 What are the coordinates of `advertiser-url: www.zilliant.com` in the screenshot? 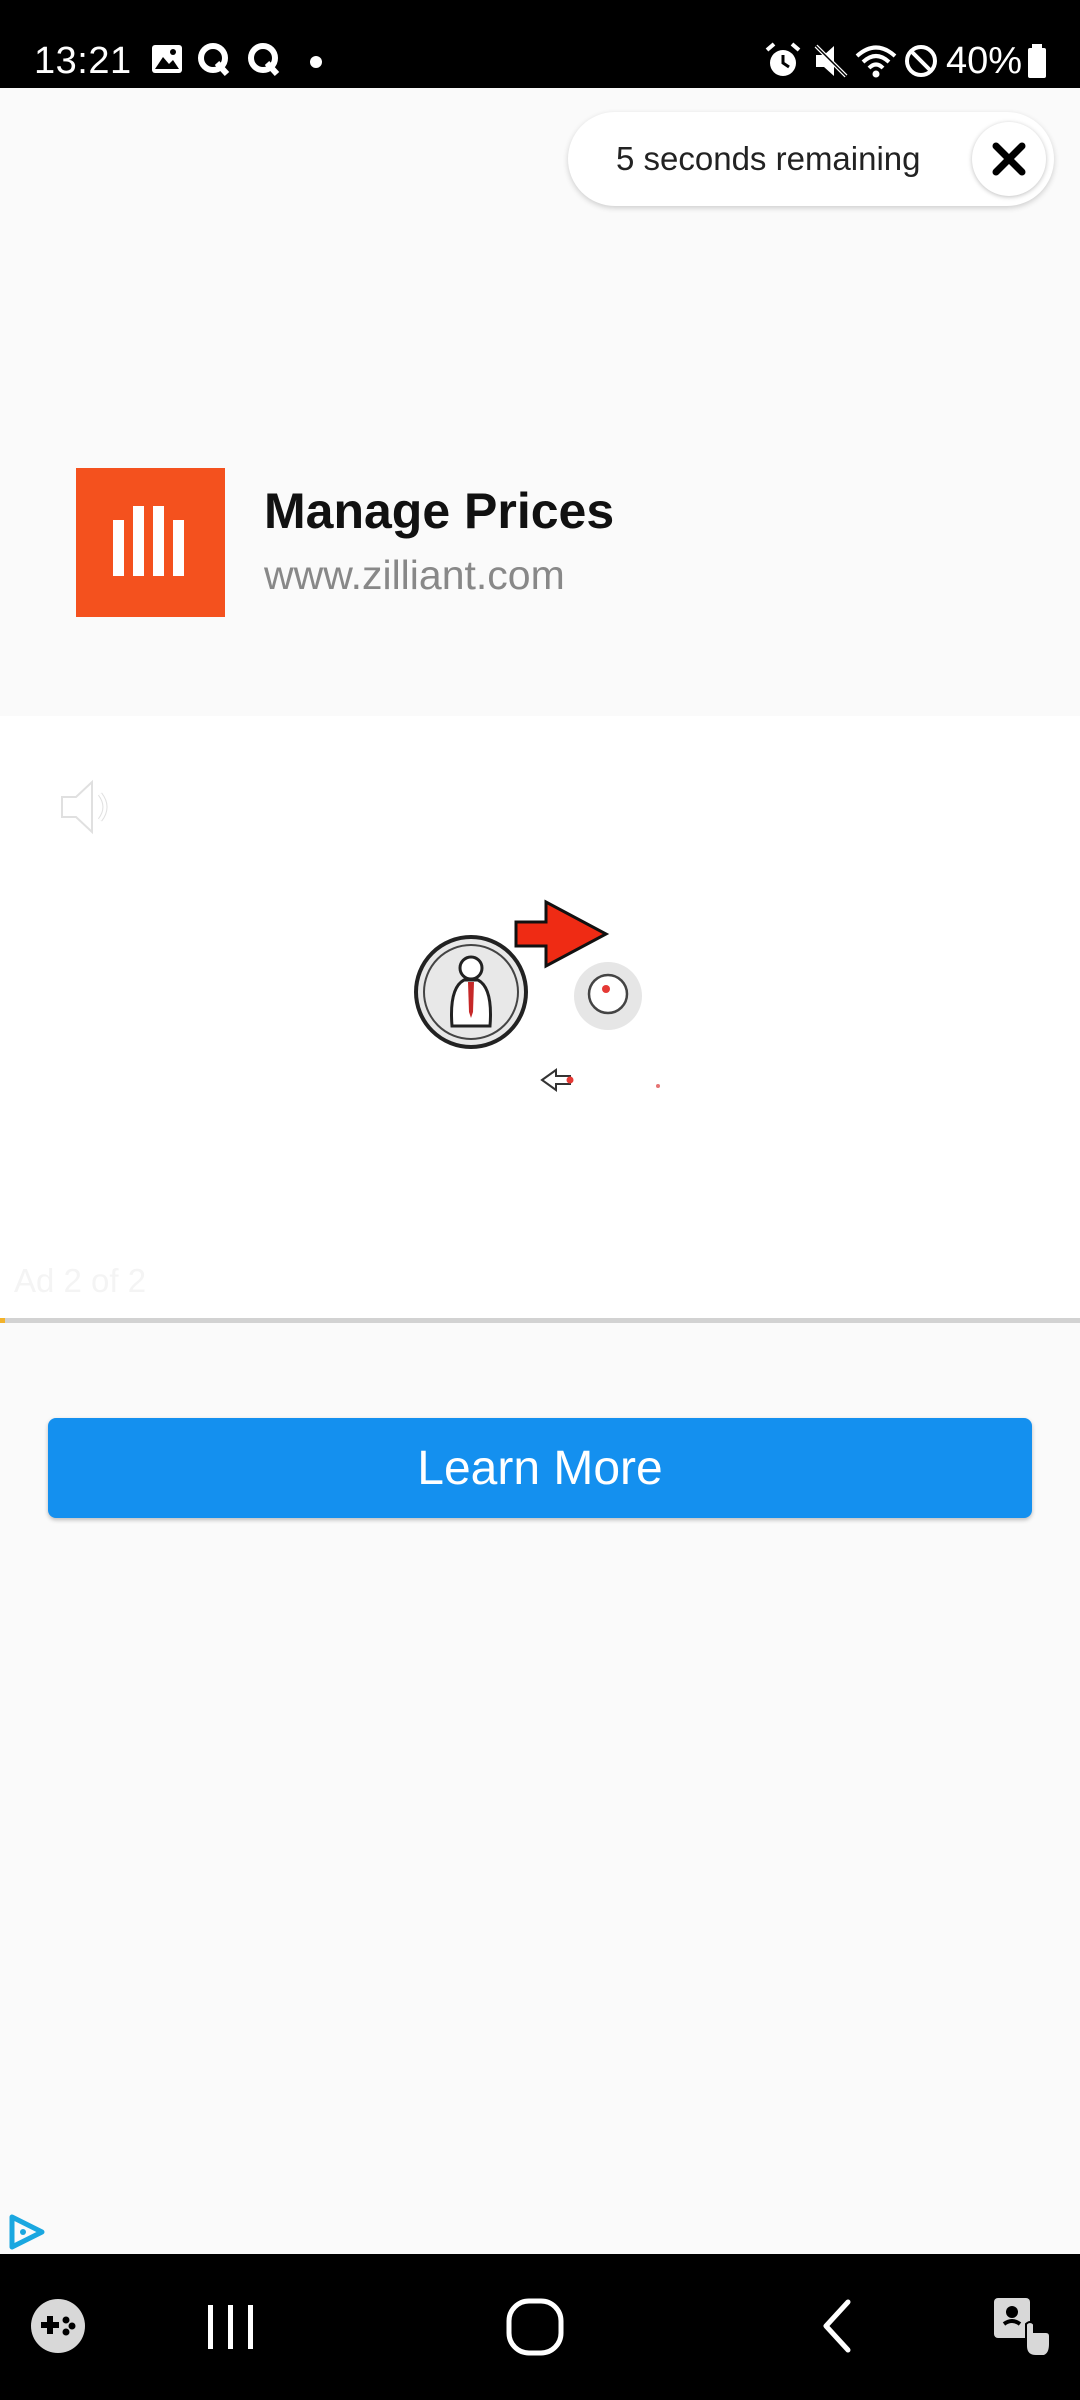 It's located at (414, 575).